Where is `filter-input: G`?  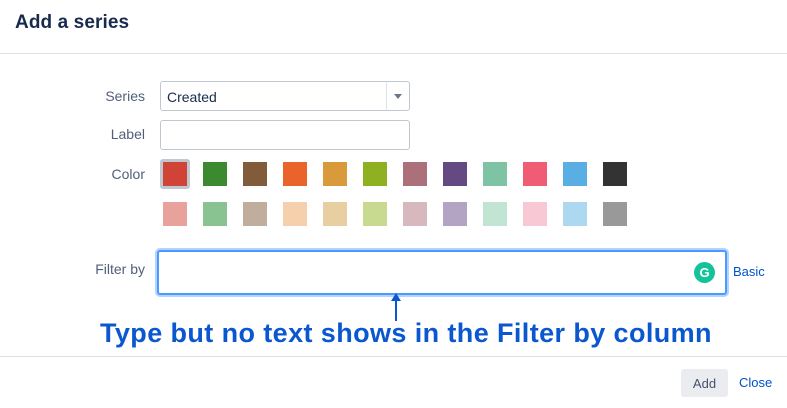 filter-input: G is located at coordinates (442, 272).